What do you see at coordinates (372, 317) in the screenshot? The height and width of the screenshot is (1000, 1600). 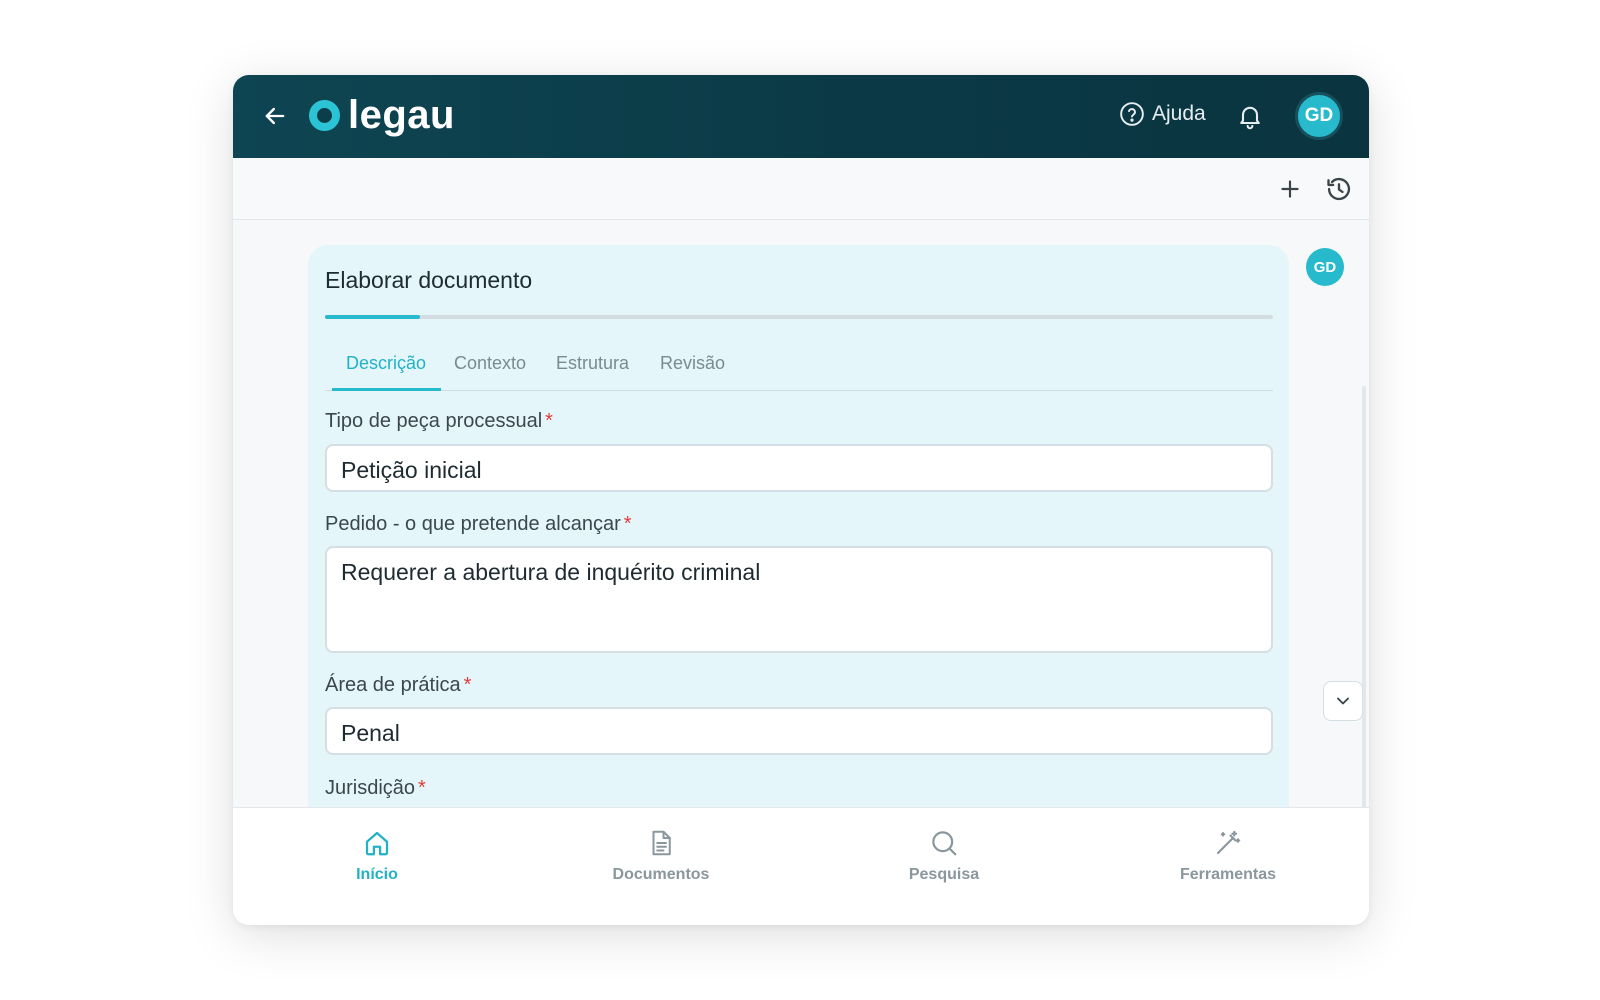 I see `progress-fill` at bounding box center [372, 317].